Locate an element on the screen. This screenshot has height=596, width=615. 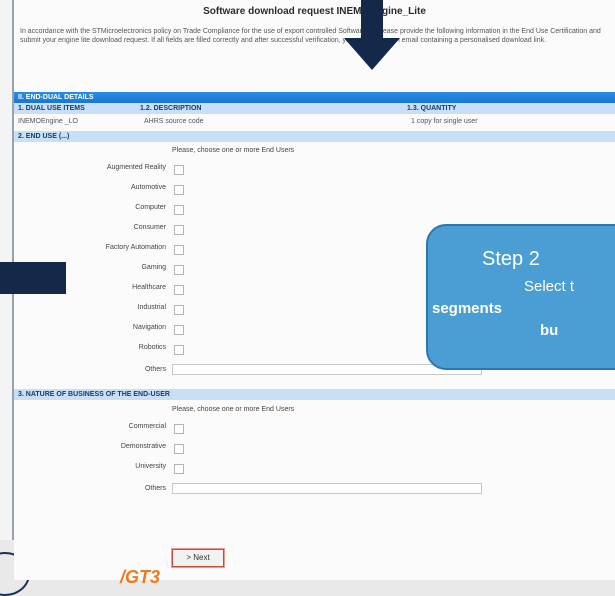
end-use-label: Automotive is located at coordinates (148, 187).